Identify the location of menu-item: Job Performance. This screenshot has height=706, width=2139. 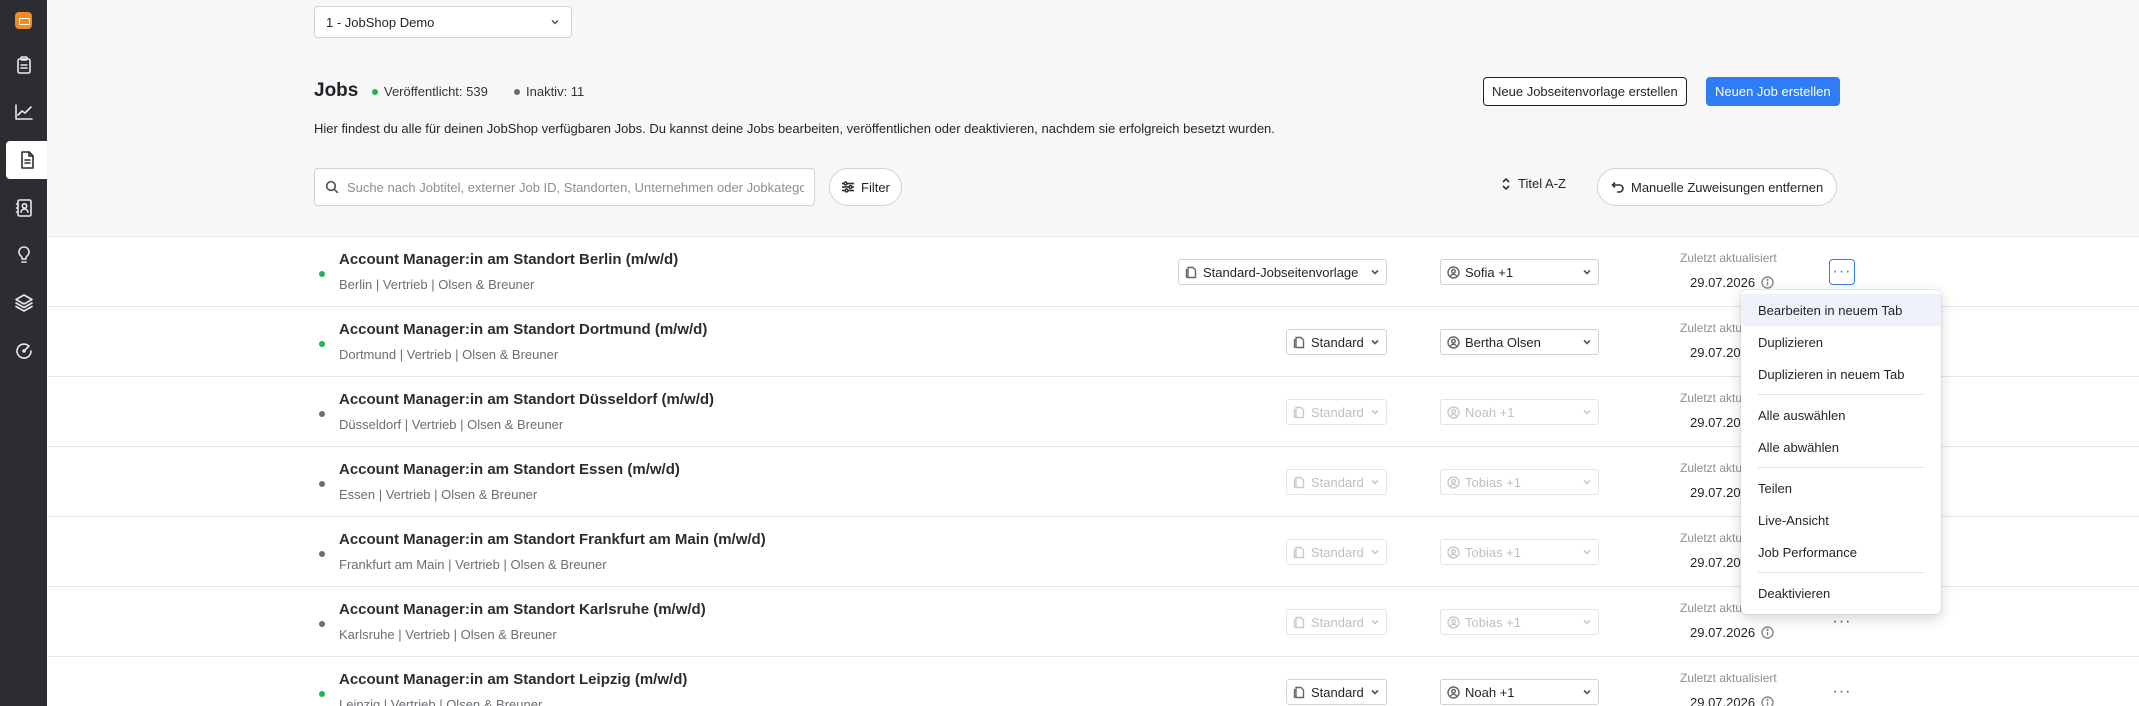
(1841, 552).